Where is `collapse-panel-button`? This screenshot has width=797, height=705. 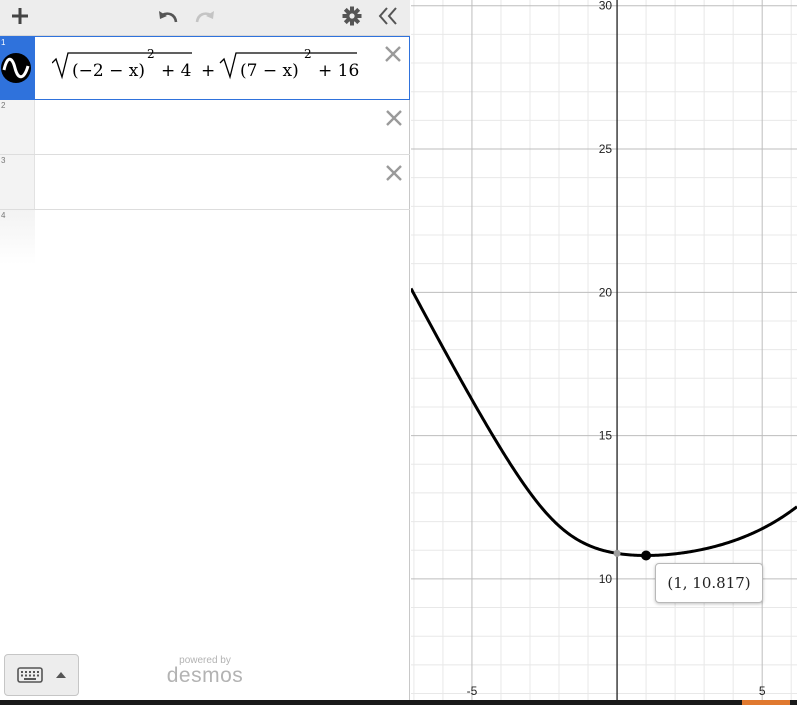
collapse-panel-button is located at coordinates (388, 16).